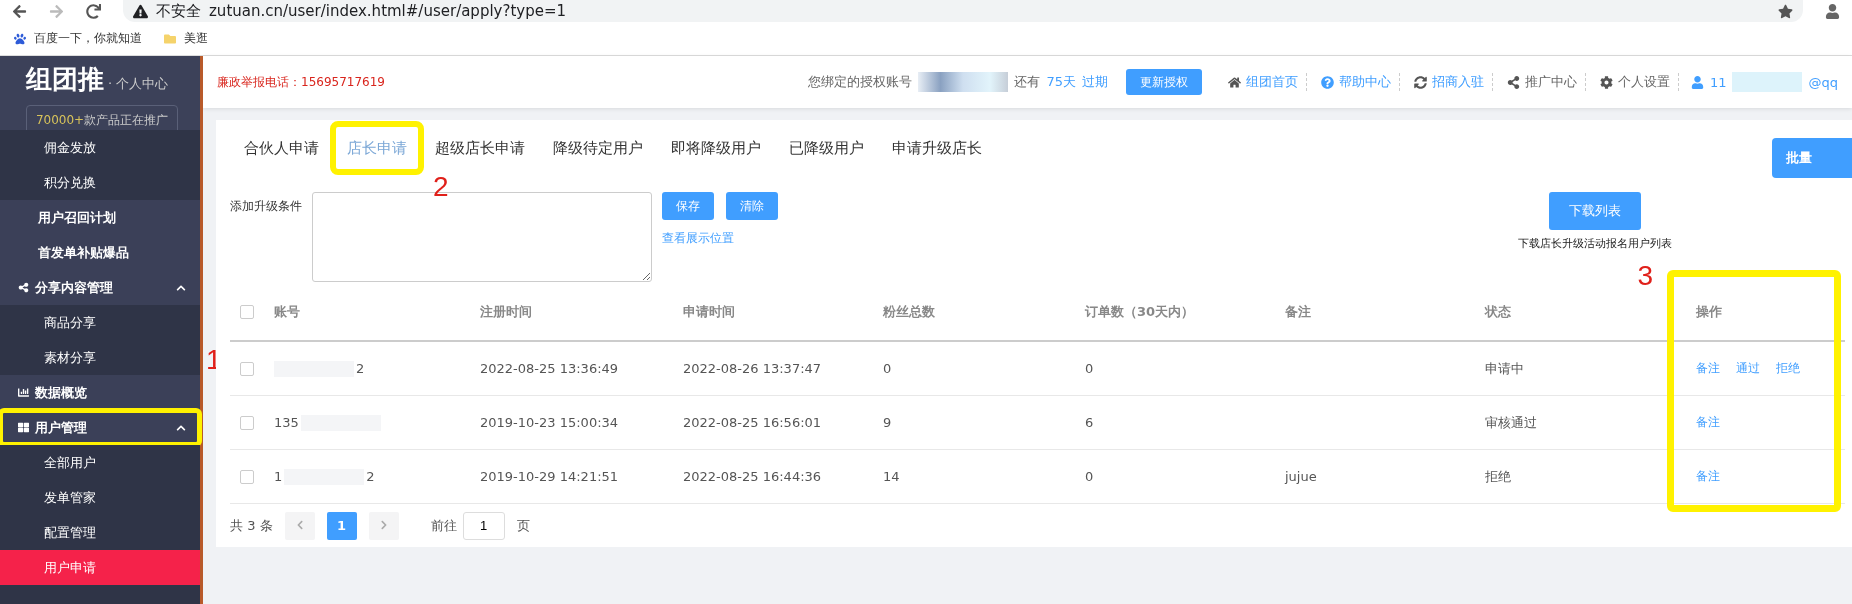 This screenshot has height=604, width=1852. Describe the element at coordinates (909, 312) in the screenshot. I see `column-header: 粉丝总数` at that location.